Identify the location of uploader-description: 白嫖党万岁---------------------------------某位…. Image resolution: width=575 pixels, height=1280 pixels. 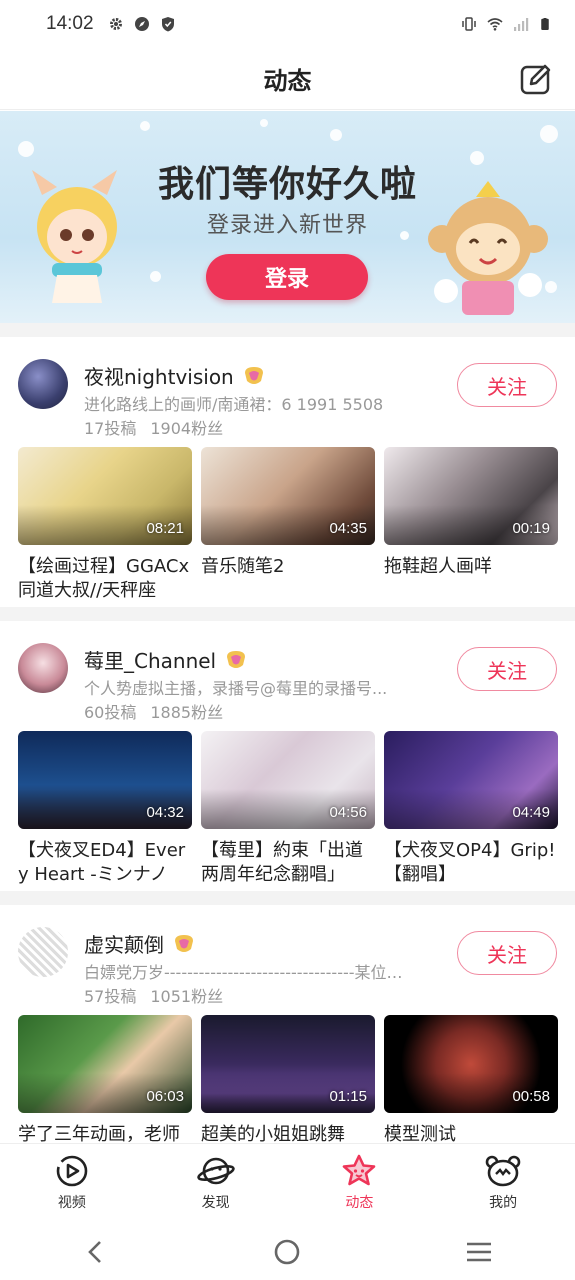
(249, 972).